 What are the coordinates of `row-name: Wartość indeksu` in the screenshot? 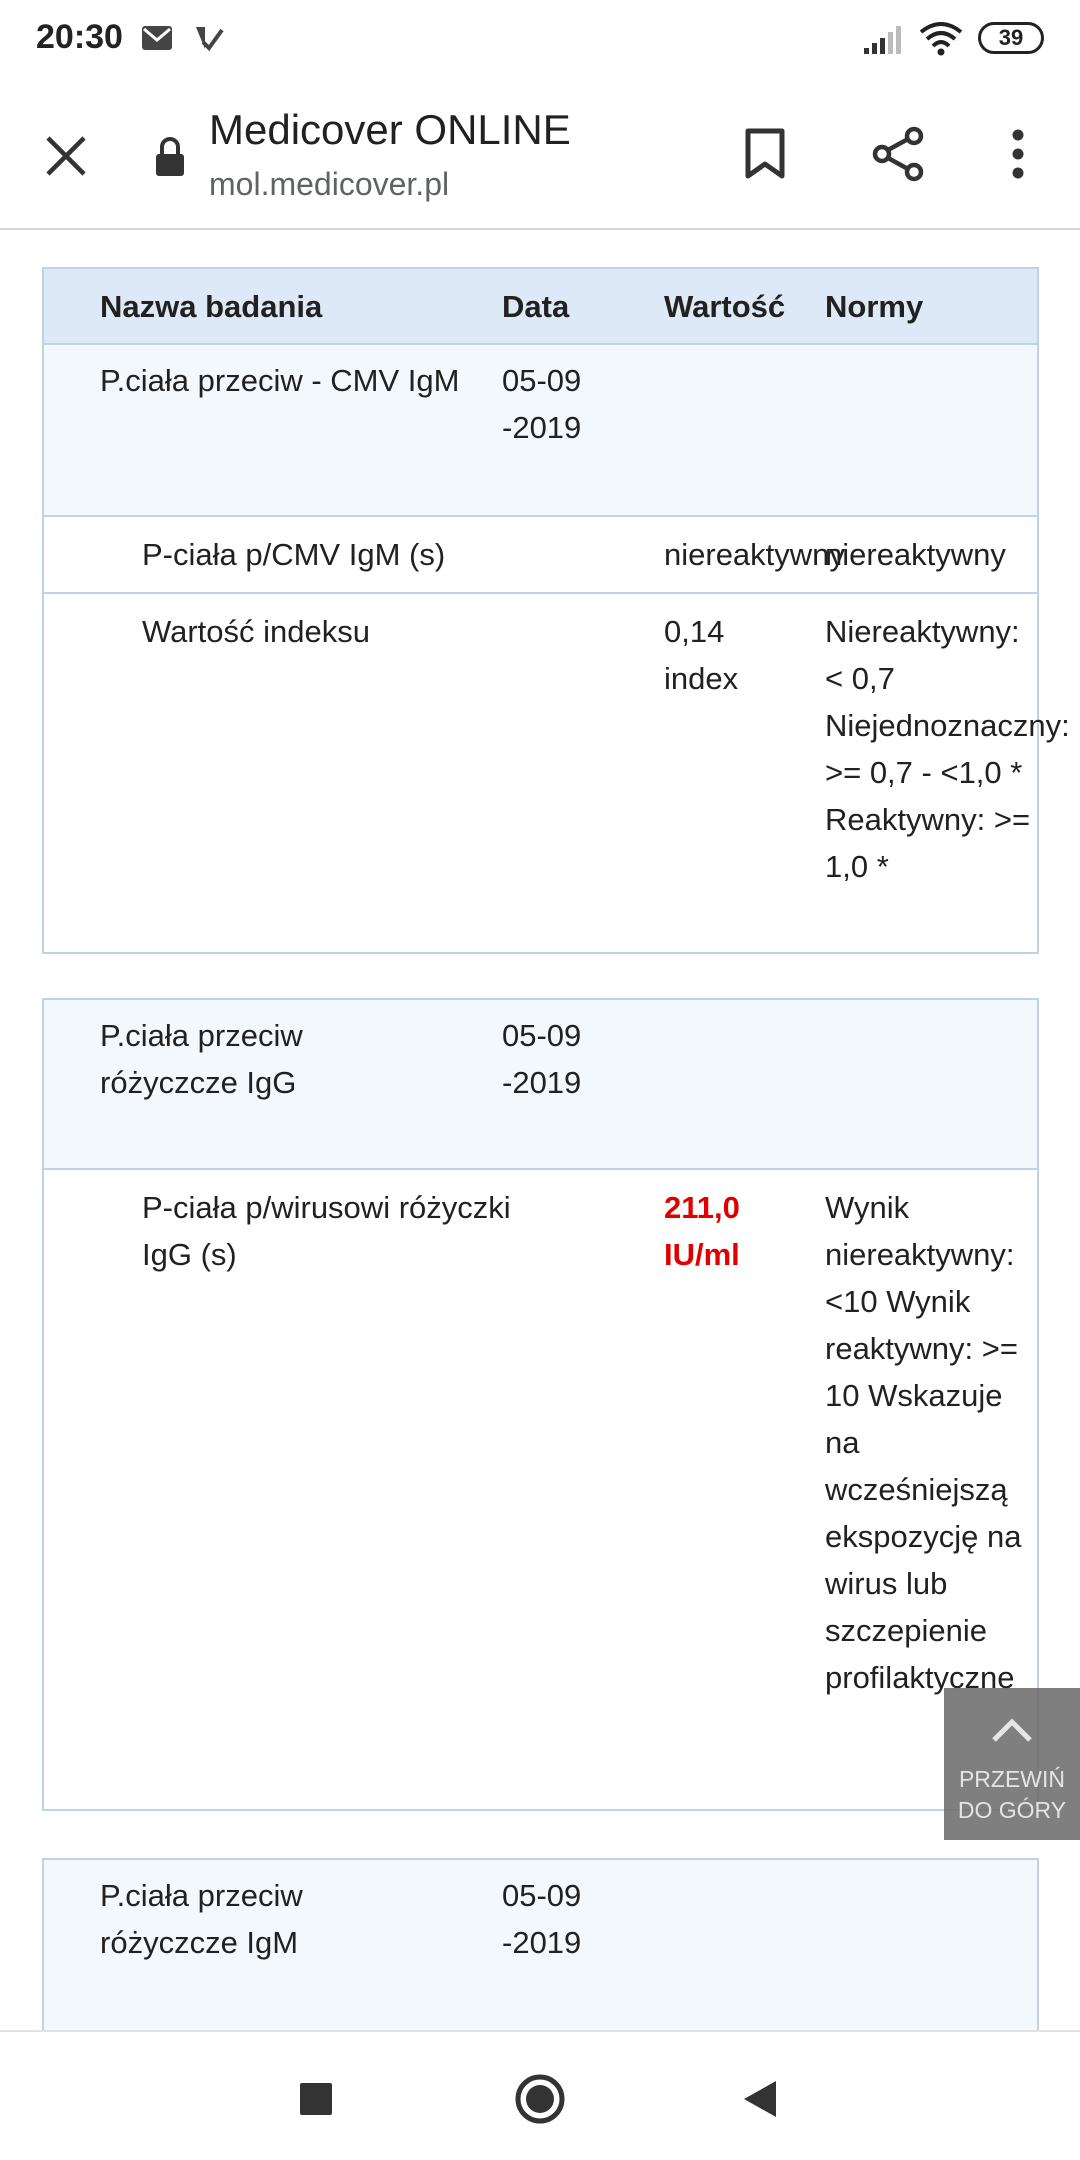 It's located at (256, 631).